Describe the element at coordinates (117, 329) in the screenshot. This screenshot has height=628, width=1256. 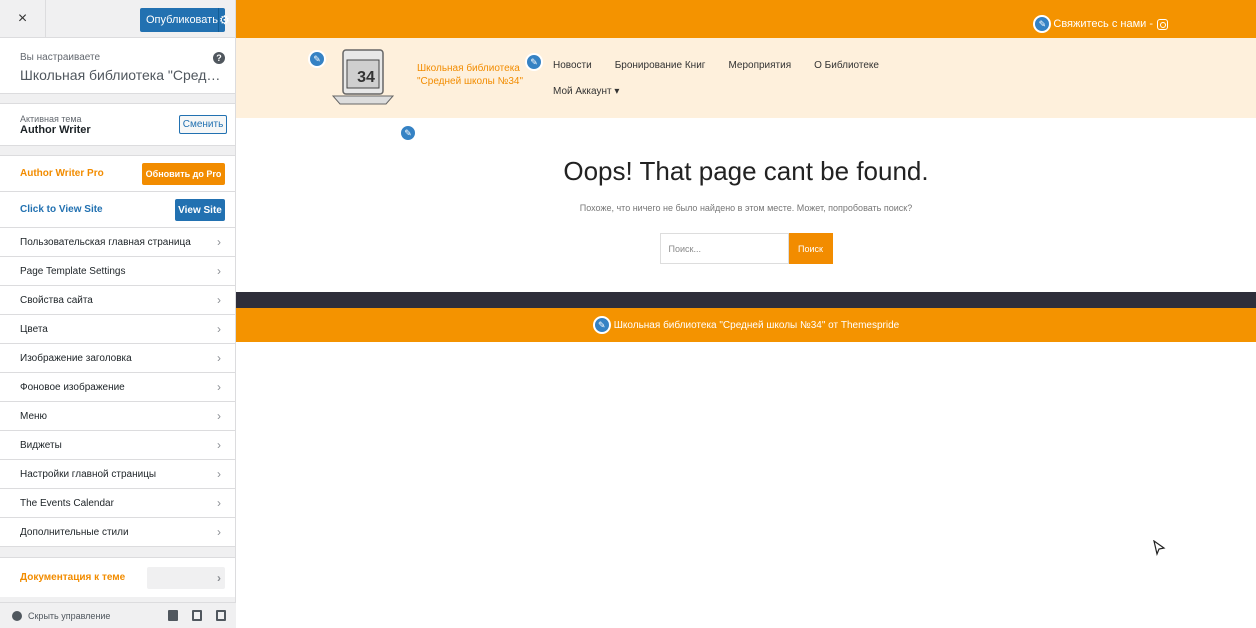
I see `sidebar-item-colors: Цвета ›` at that location.